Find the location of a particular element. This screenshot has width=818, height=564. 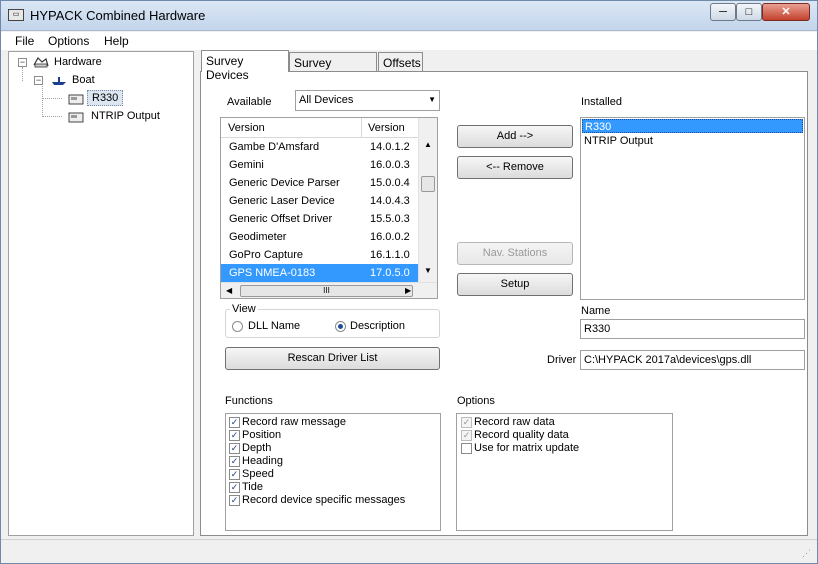

table-row: GoPro Capture 16.1.1.0 is located at coordinates (319, 255).